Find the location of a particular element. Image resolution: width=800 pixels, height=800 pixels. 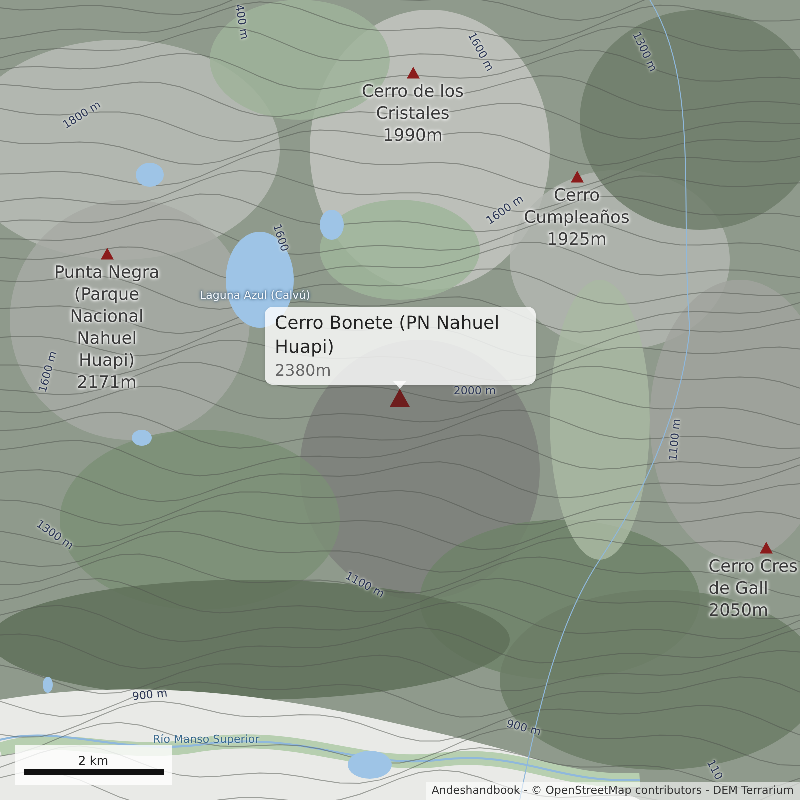

peak-label: Cerro Cumpleaños 1925m is located at coordinates (577, 218).